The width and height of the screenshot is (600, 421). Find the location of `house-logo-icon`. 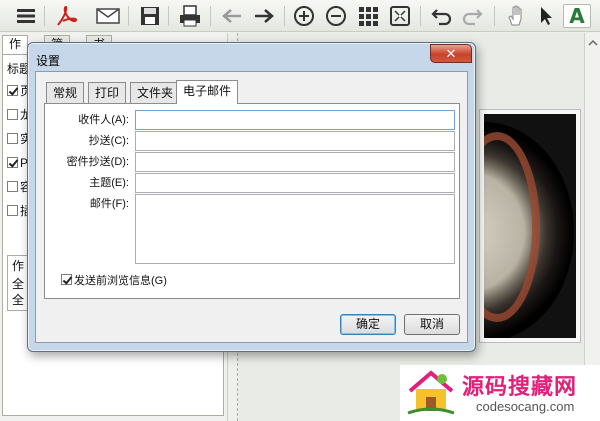

house-logo-icon is located at coordinates (431, 392).